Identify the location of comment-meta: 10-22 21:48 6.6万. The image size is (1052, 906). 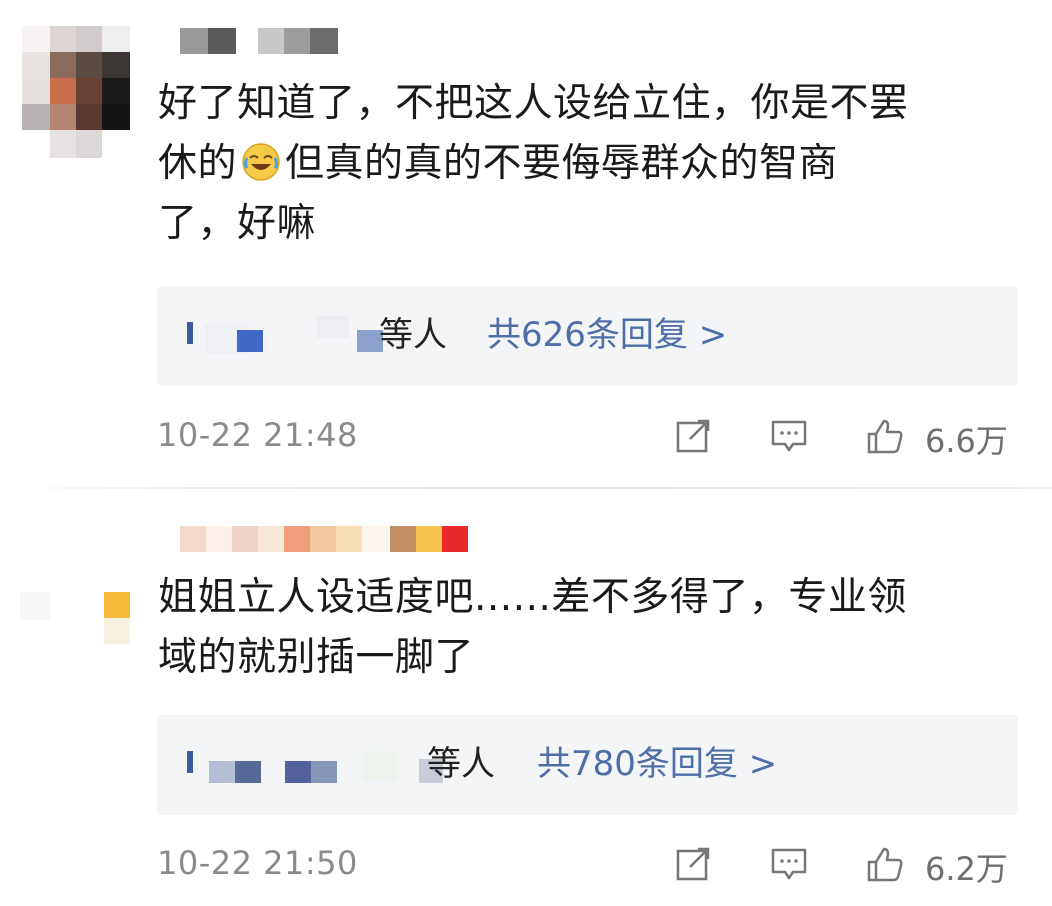
(587, 437).